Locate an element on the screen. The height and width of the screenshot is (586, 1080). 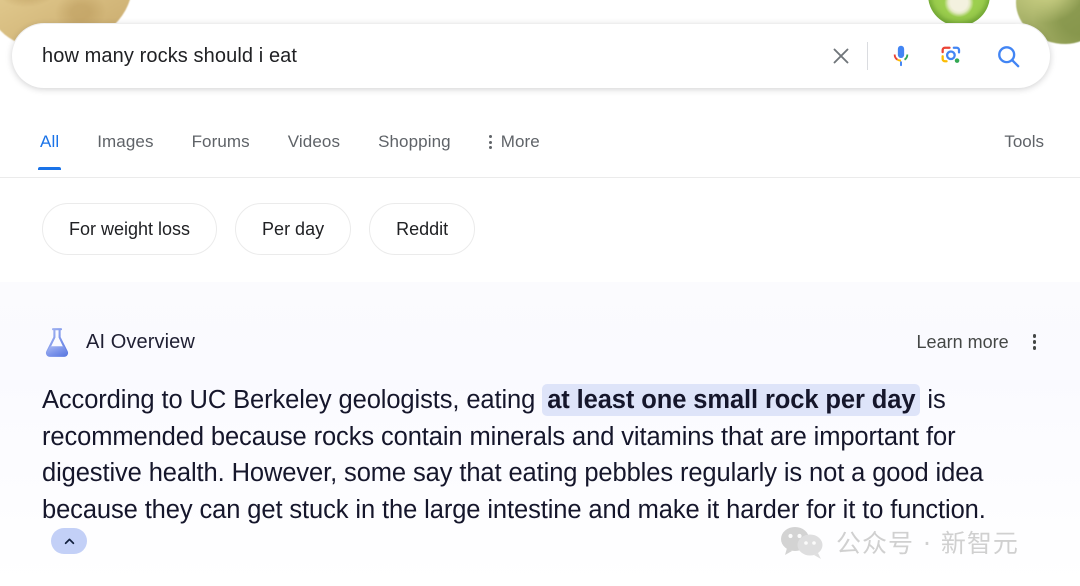
tab-more-label: More is located at coordinates (520, 141).